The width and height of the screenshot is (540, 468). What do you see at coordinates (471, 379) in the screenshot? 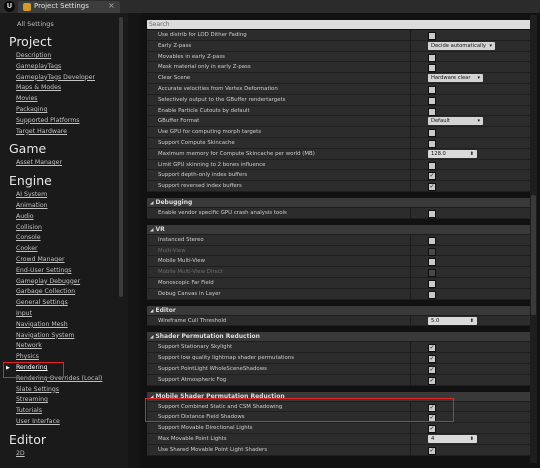
I see `property-value-cell: ✓` at bounding box center [471, 379].